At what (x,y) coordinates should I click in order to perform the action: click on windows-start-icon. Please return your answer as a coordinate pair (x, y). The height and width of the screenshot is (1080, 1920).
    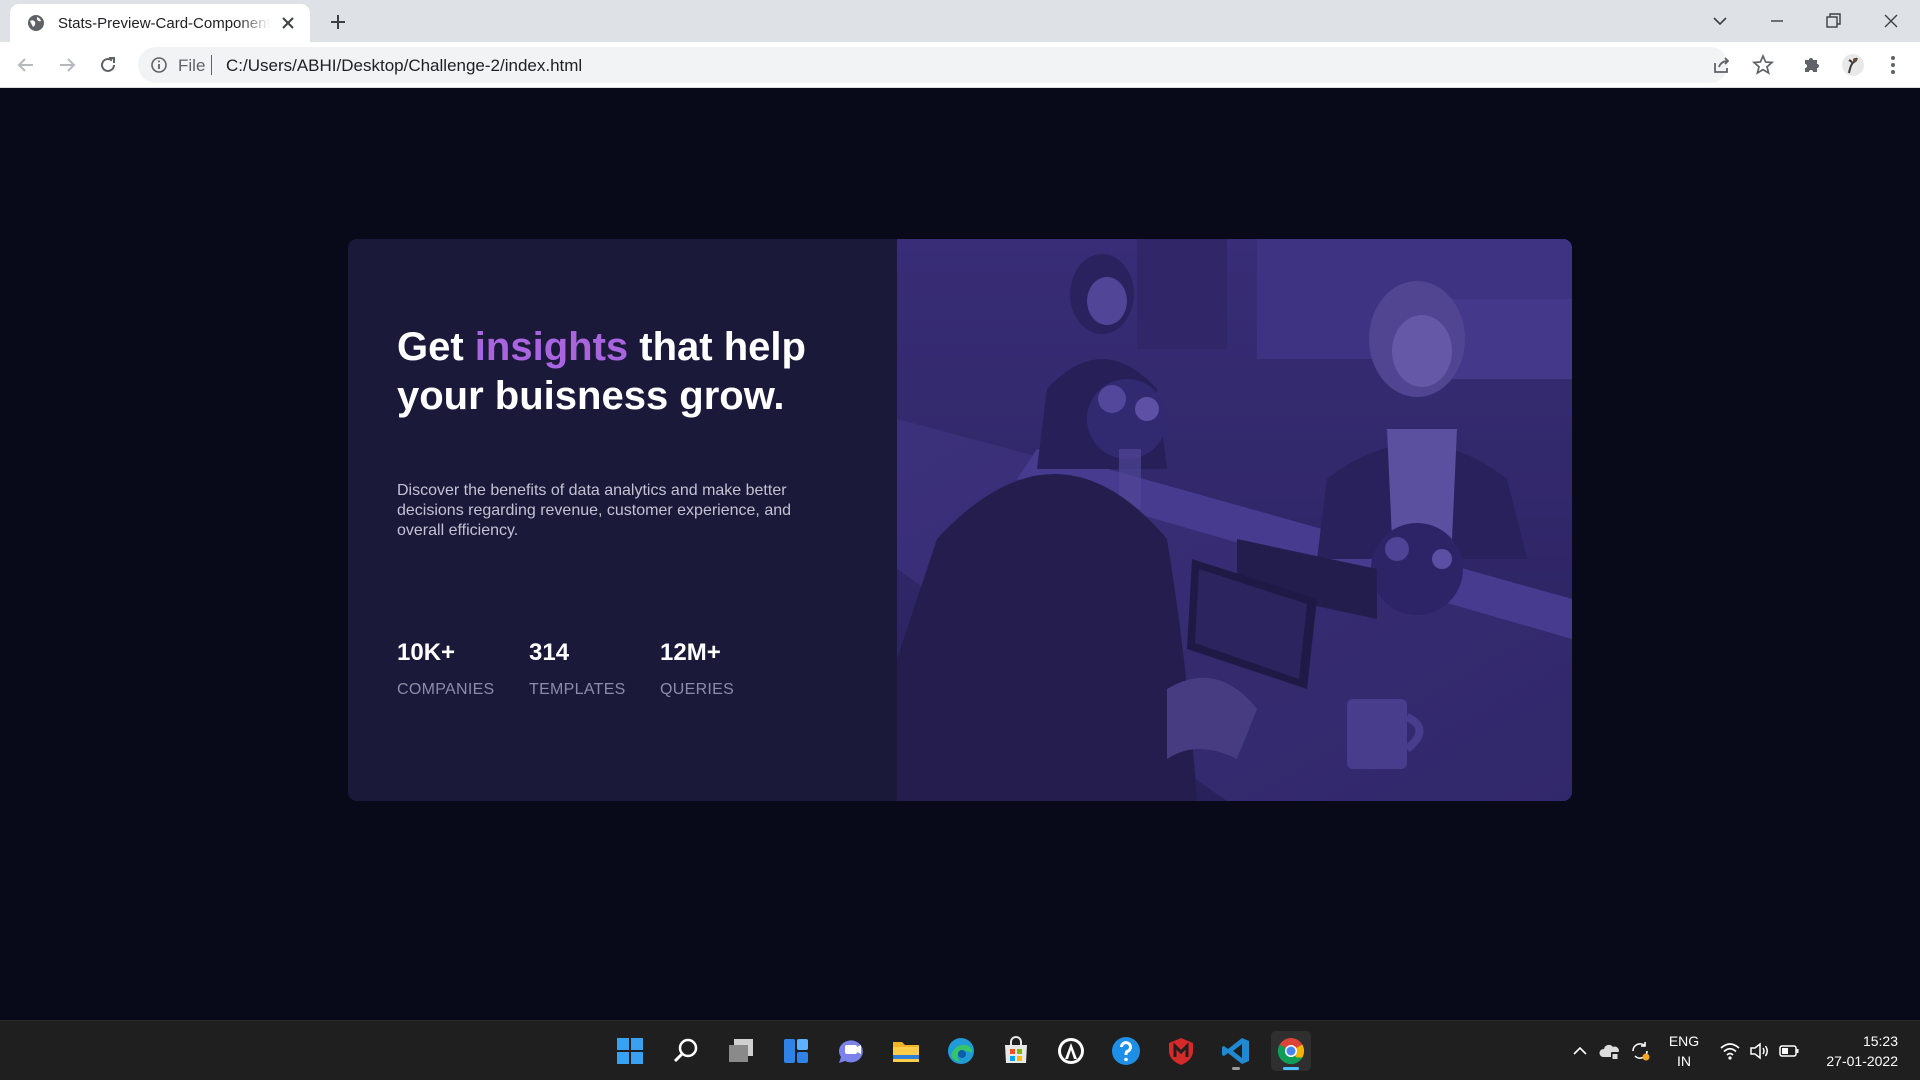
    Looking at the image, I should click on (630, 1051).